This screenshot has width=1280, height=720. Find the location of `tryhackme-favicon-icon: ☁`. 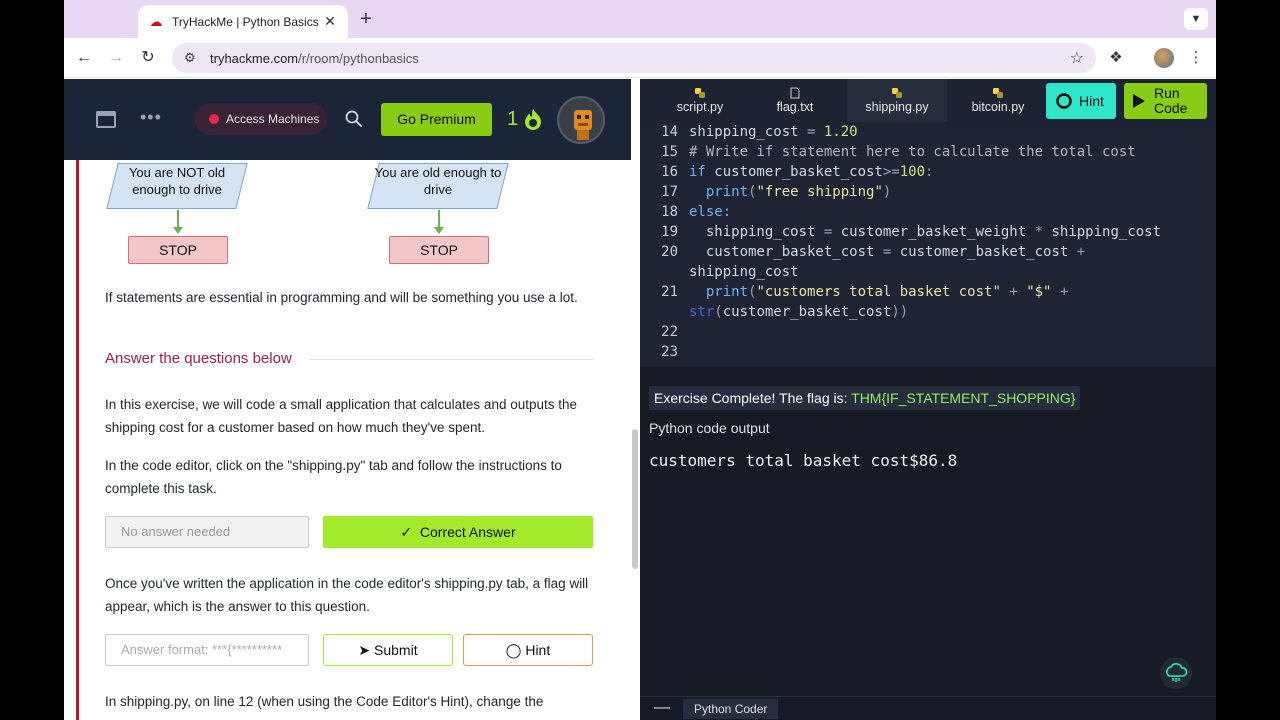

tryhackme-favicon-icon: ☁ is located at coordinates (156, 21).